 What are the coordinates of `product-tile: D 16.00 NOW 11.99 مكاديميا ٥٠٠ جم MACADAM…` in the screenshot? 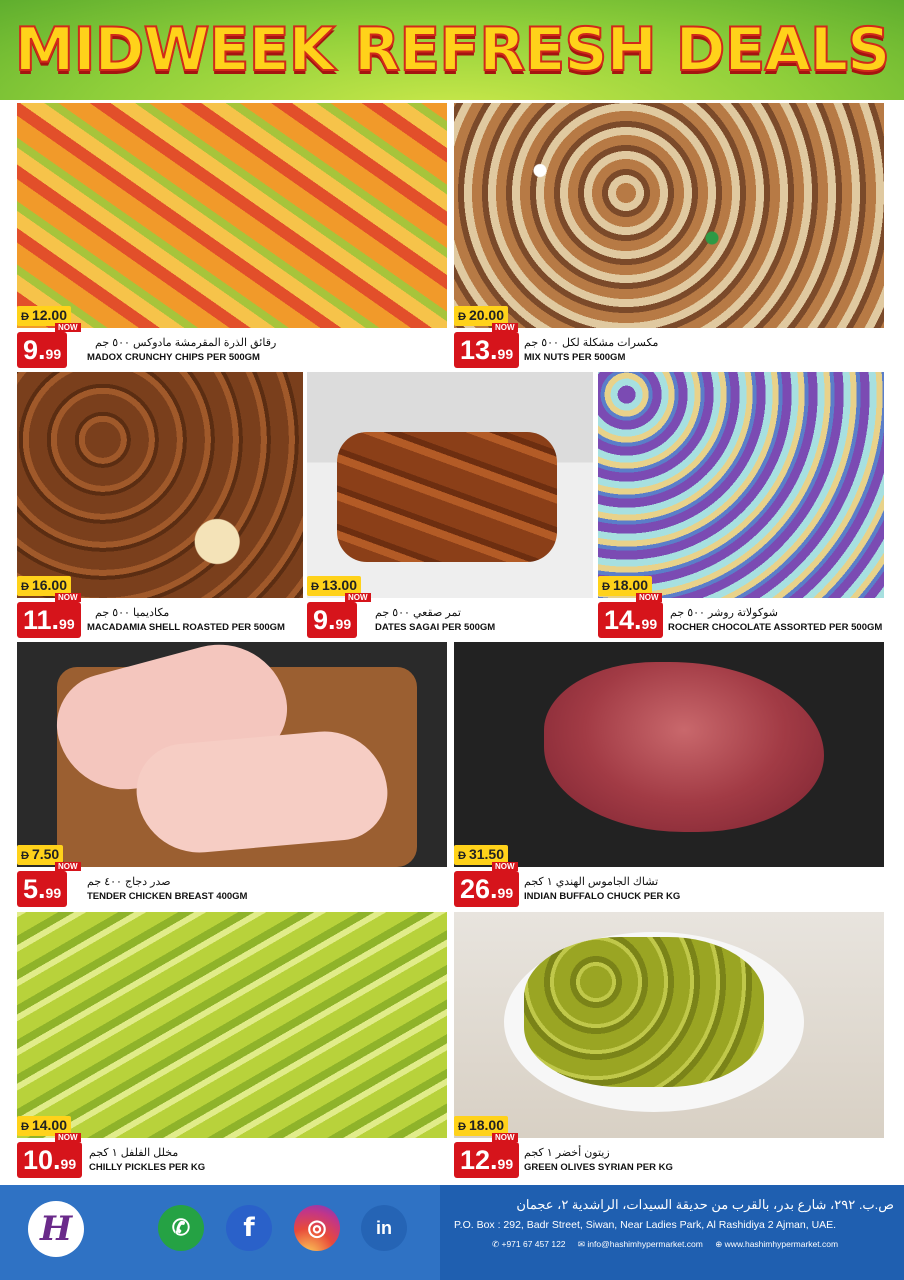 It's located at (160, 505).